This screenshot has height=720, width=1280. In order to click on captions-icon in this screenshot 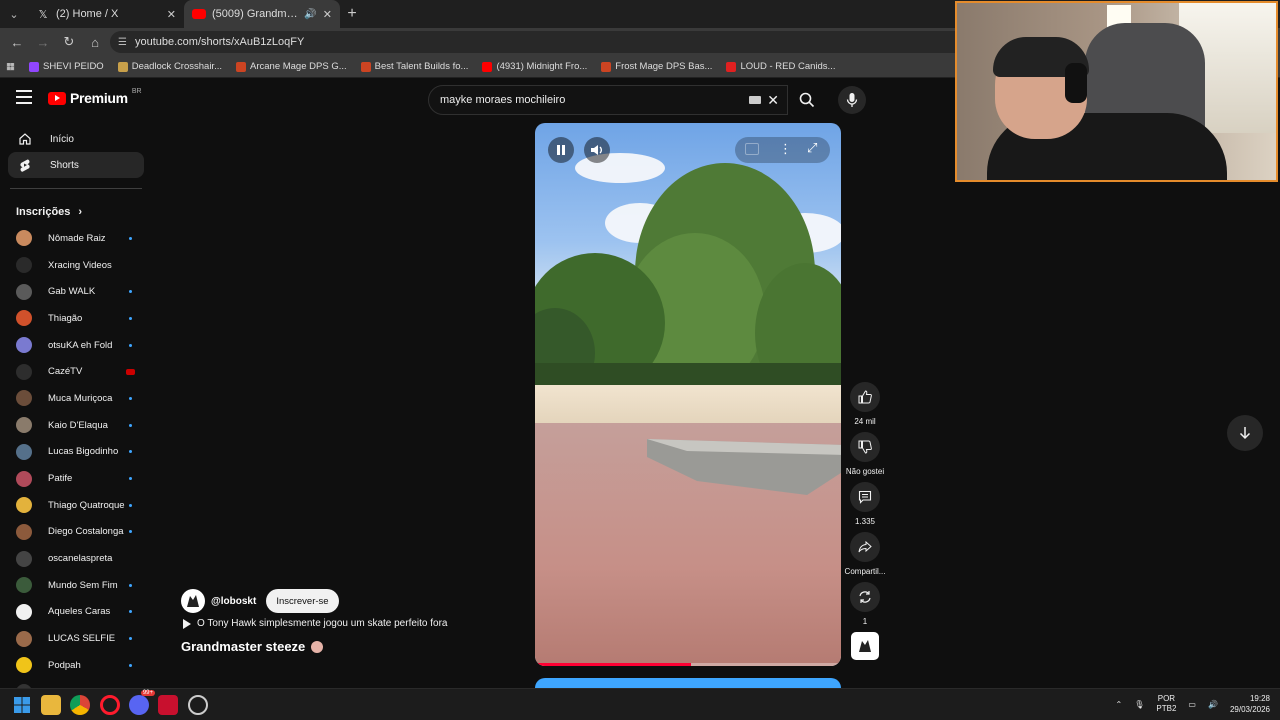, I will do `click(752, 149)`.